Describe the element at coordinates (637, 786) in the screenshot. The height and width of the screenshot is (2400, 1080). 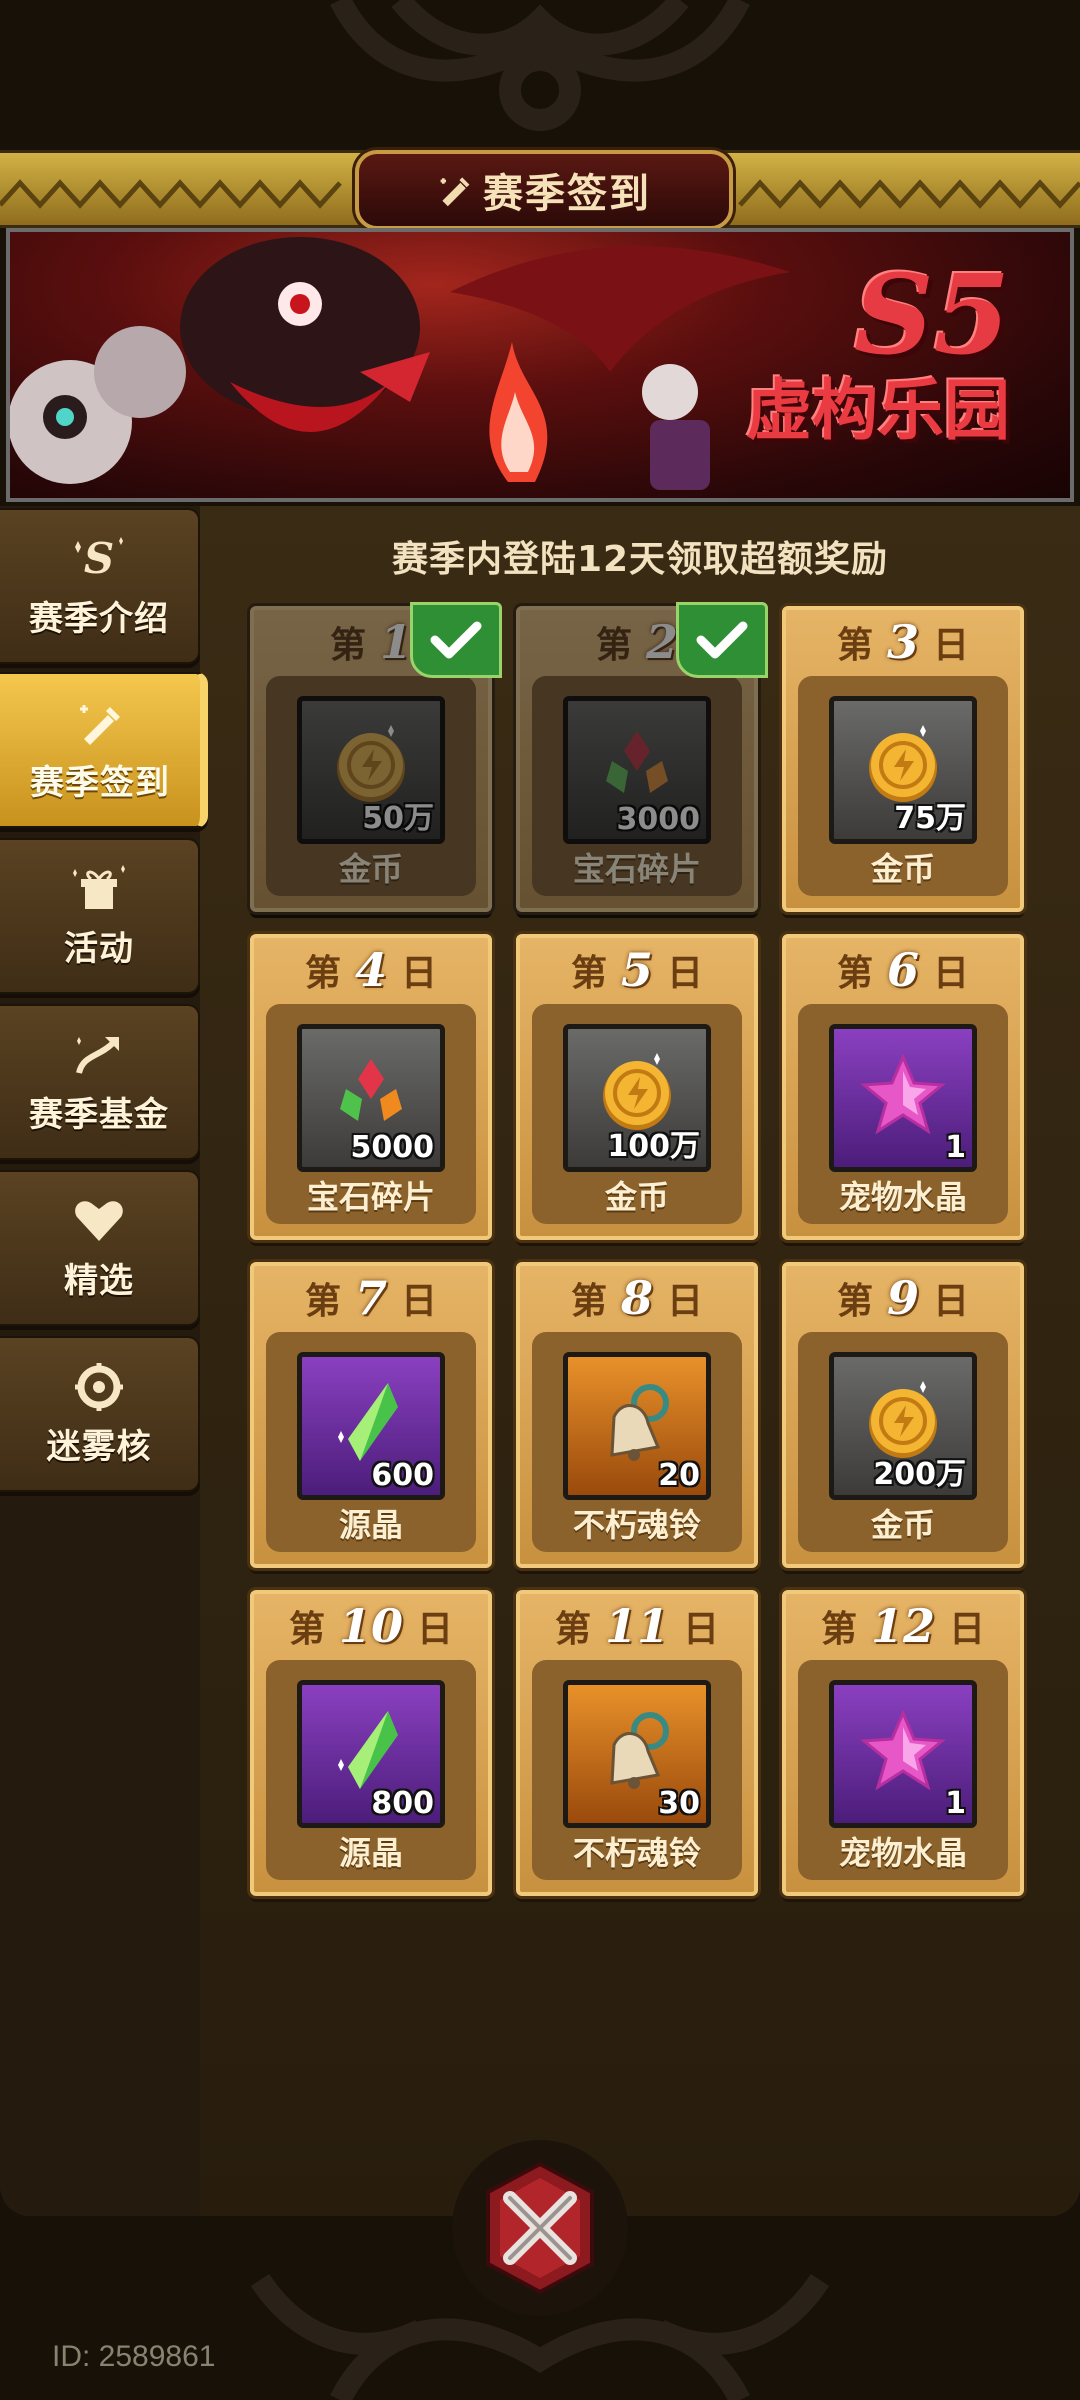
I see `reward-slot: 3000 宝石碎片` at that location.